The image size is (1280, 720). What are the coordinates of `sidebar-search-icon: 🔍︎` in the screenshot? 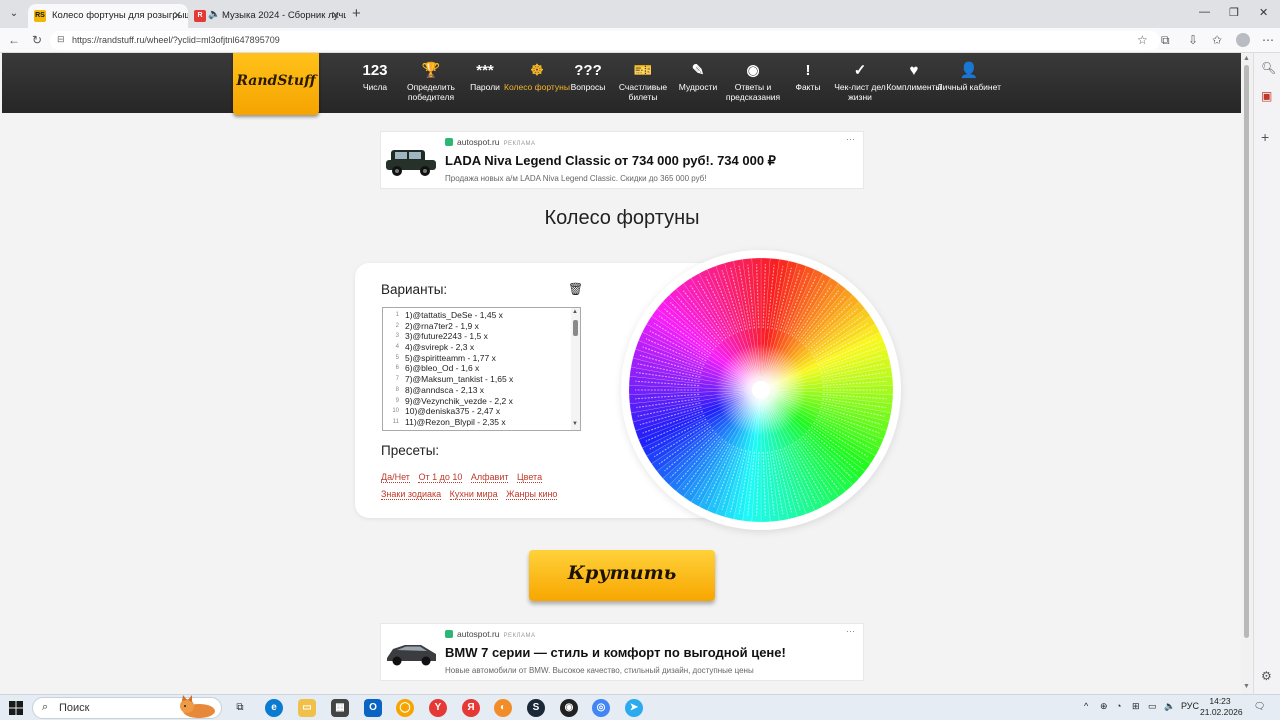 It's located at (1268, 68).